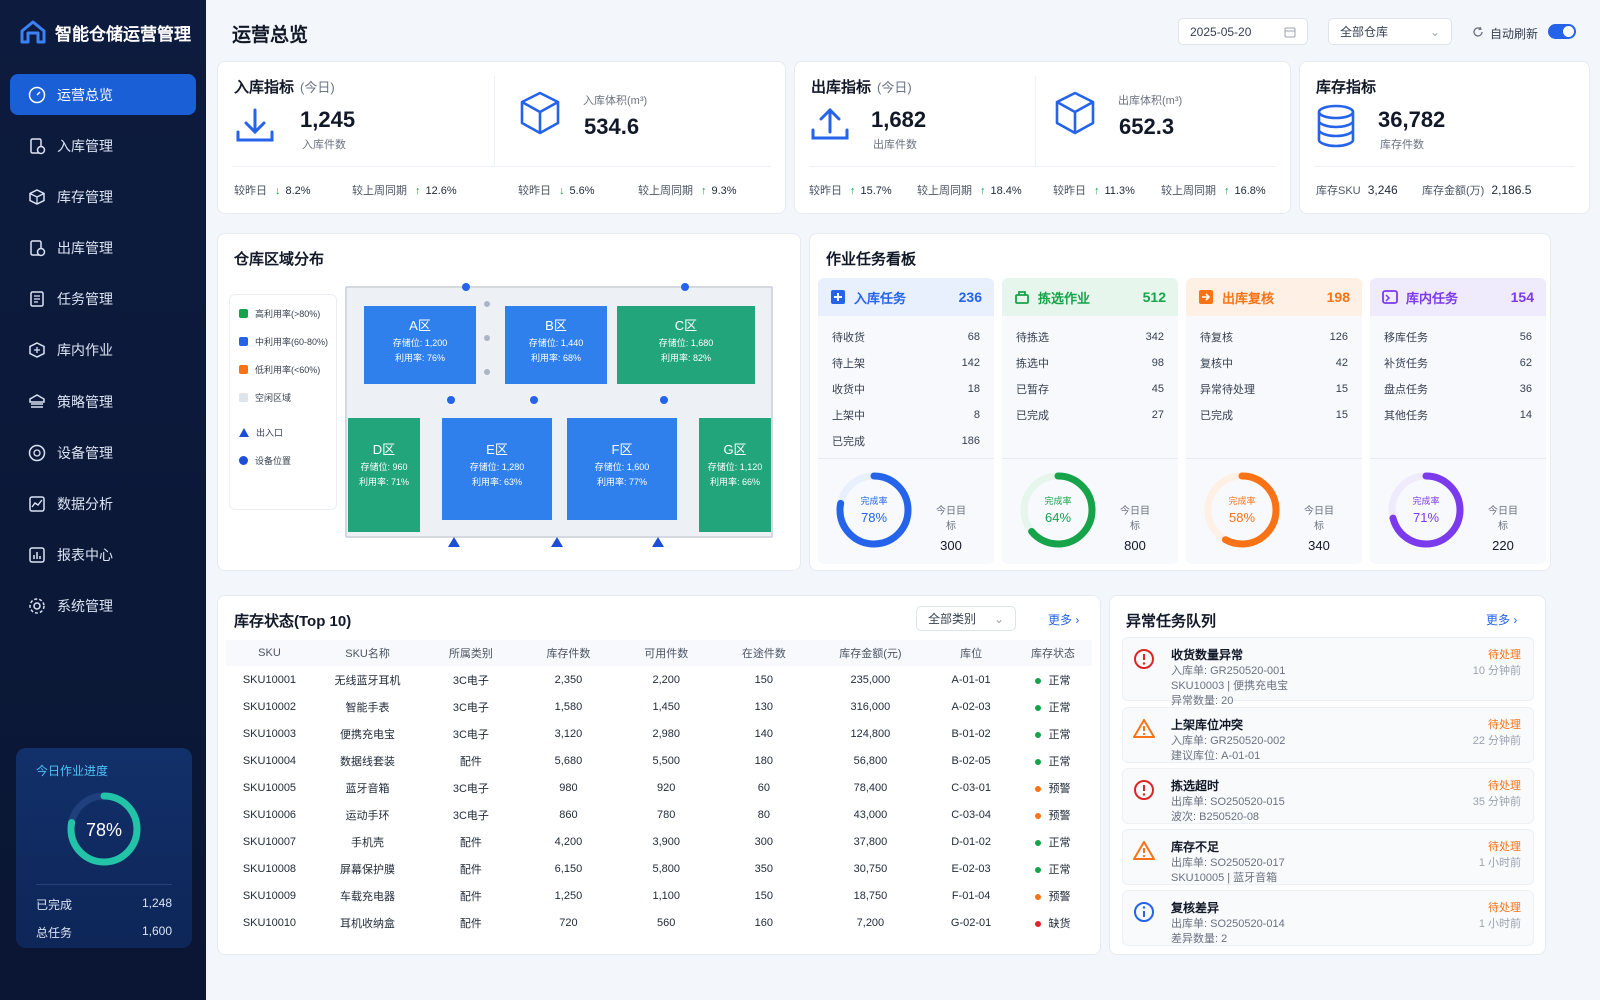 This screenshot has height=1000, width=1600. Describe the element at coordinates (568, 733) in the screenshot. I see `table-cell: 3,120` at that location.